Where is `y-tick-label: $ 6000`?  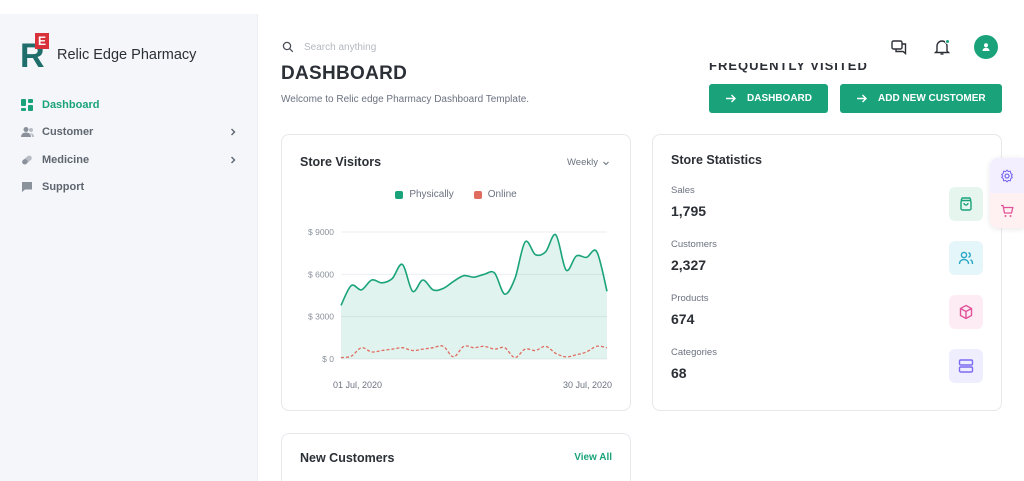
y-tick-label: $ 6000 is located at coordinates (321, 274).